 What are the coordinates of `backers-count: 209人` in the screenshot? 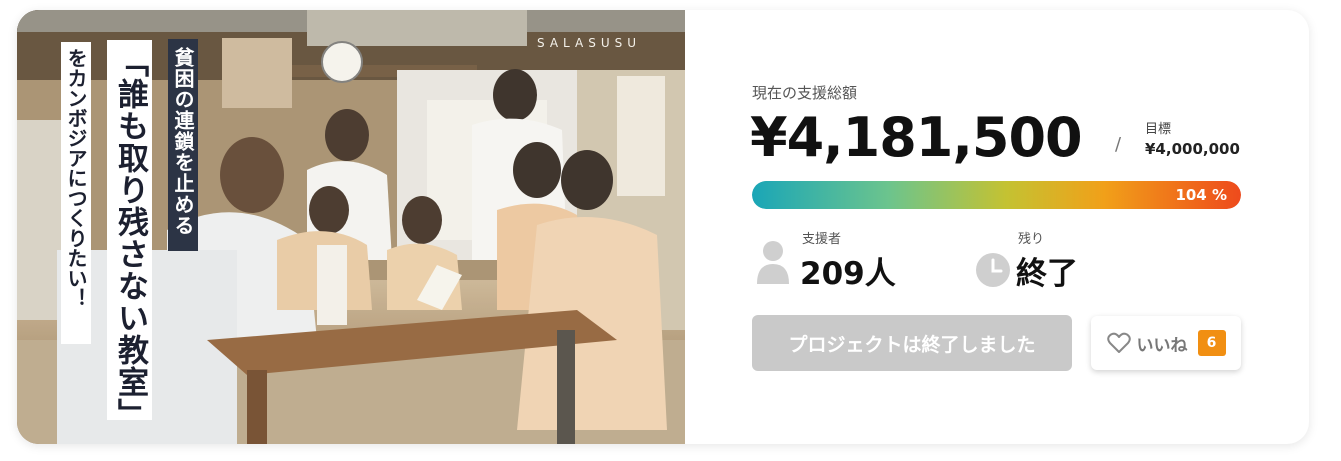 It's located at (848, 274).